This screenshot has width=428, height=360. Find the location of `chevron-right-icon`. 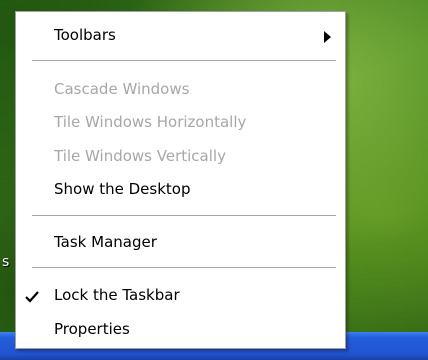

chevron-right-icon is located at coordinates (327, 37).